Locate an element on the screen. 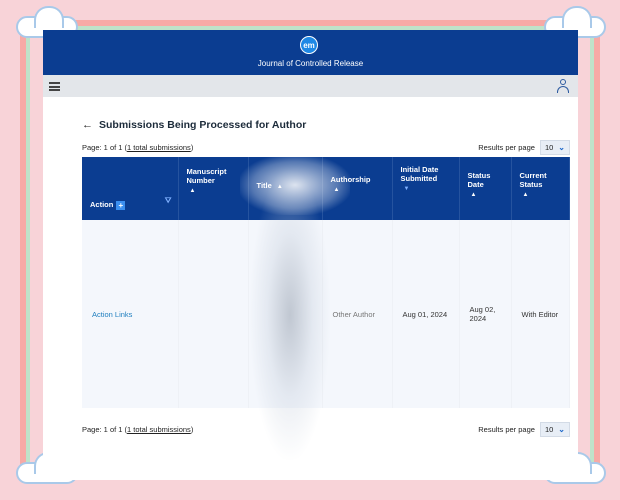 Image resolution: width=620 pixels, height=500 pixels. back-arrow-icon: ← is located at coordinates (87, 125).